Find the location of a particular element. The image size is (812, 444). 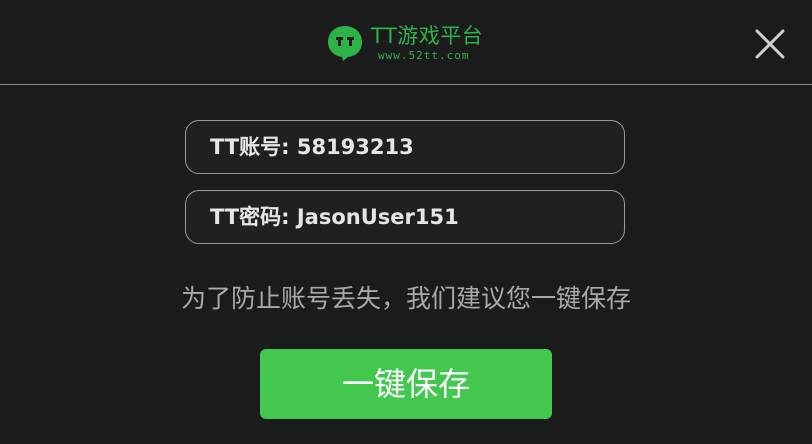

one-click-save-button: 一键保存 is located at coordinates (406, 384).